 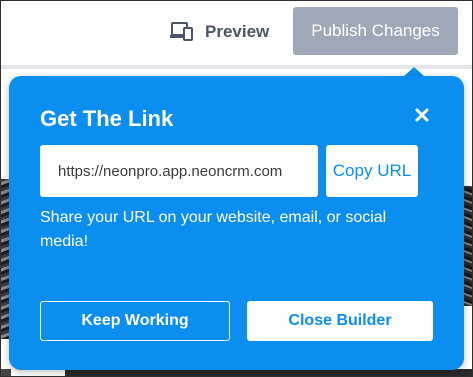 I want to click on background-photo-bottom-left, so click(x=6, y=372).